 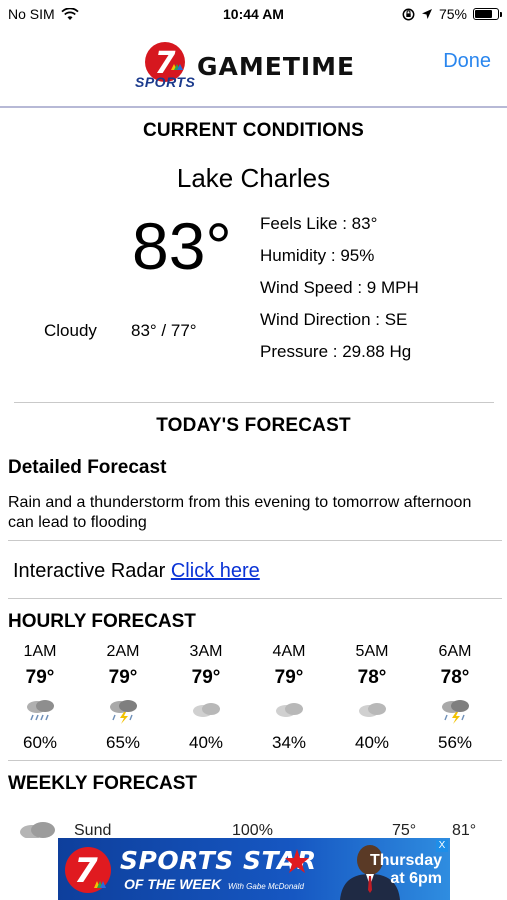 What do you see at coordinates (182, 246) in the screenshot?
I see `current-temperature: 83°` at bounding box center [182, 246].